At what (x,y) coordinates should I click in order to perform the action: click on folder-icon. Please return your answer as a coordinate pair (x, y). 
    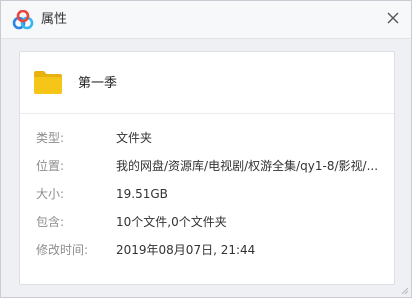
    Looking at the image, I should click on (48, 82).